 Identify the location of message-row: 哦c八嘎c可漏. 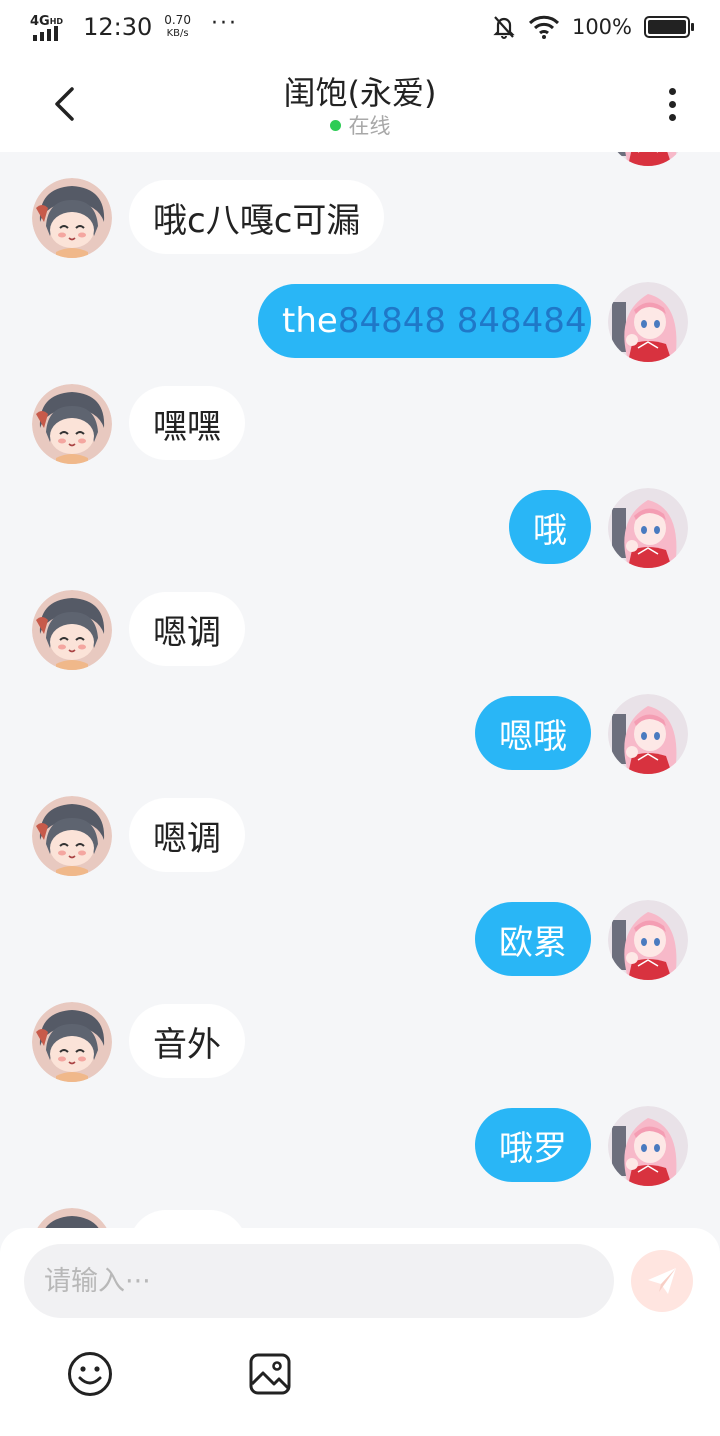
(360, 218).